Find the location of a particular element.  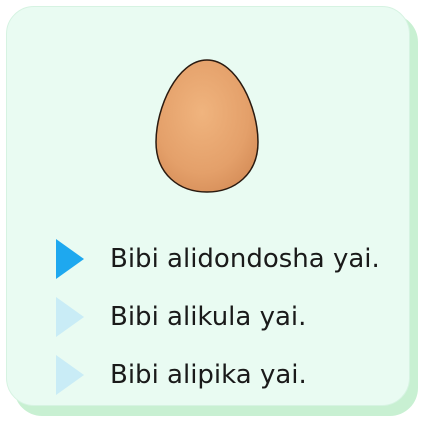

answer-option-1: Bibi alidondosha yai. is located at coordinates (225, 259).